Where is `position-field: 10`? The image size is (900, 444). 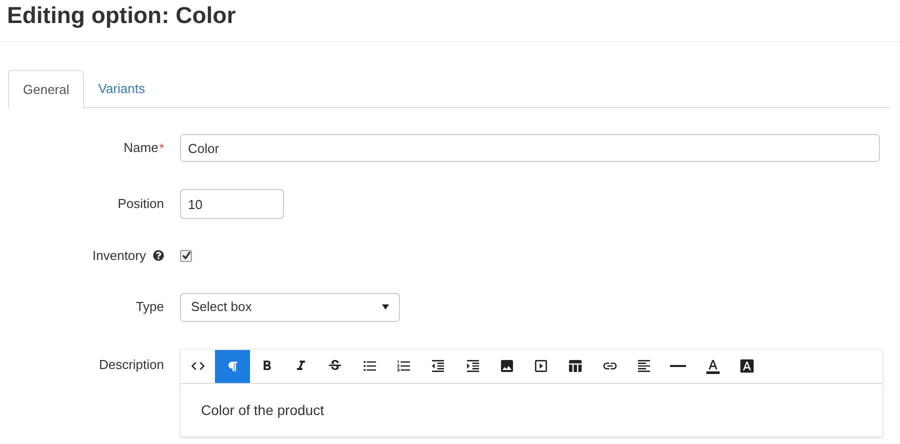 position-field: 10 is located at coordinates (232, 204).